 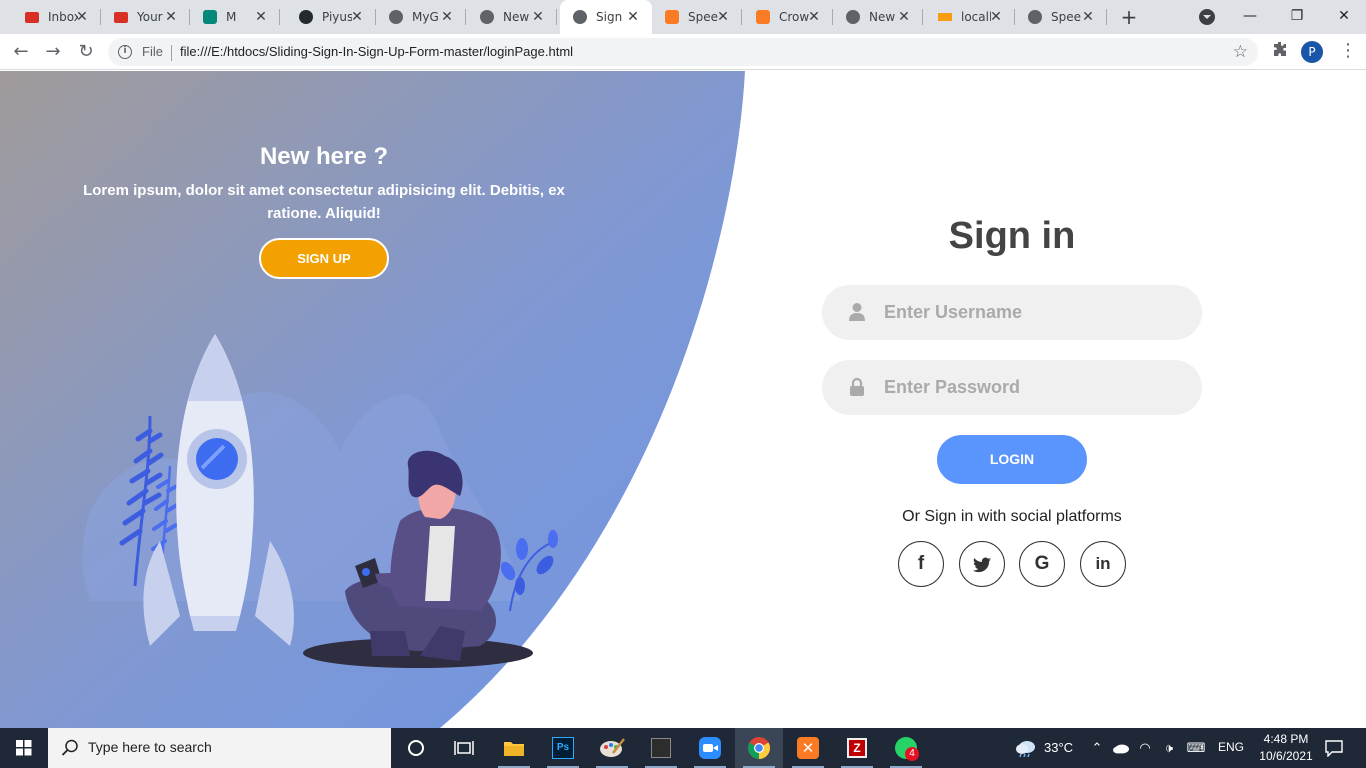 What do you see at coordinates (808, 748) in the screenshot?
I see `xampp-app: ✕` at bounding box center [808, 748].